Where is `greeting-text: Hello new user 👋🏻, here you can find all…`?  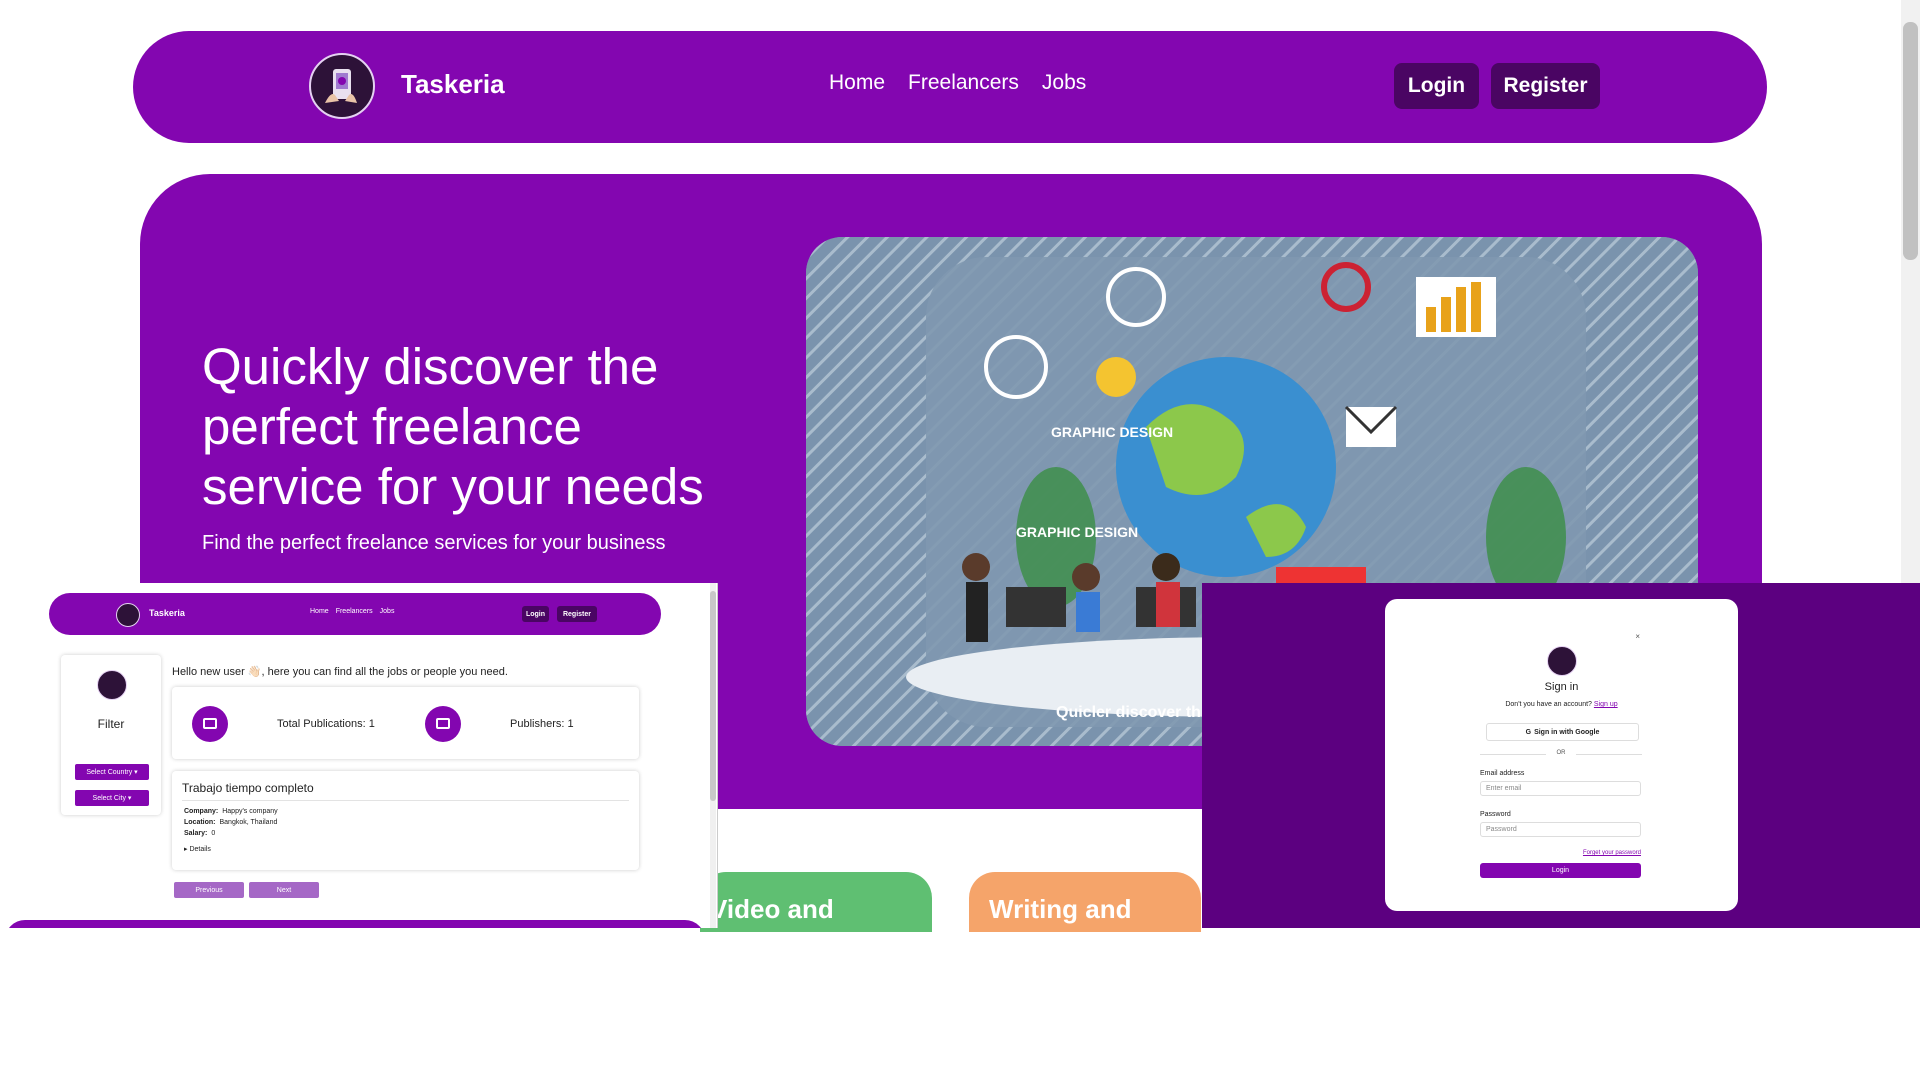
greeting-text: Hello new user 👋🏻, here you can find all… is located at coordinates (340, 672).